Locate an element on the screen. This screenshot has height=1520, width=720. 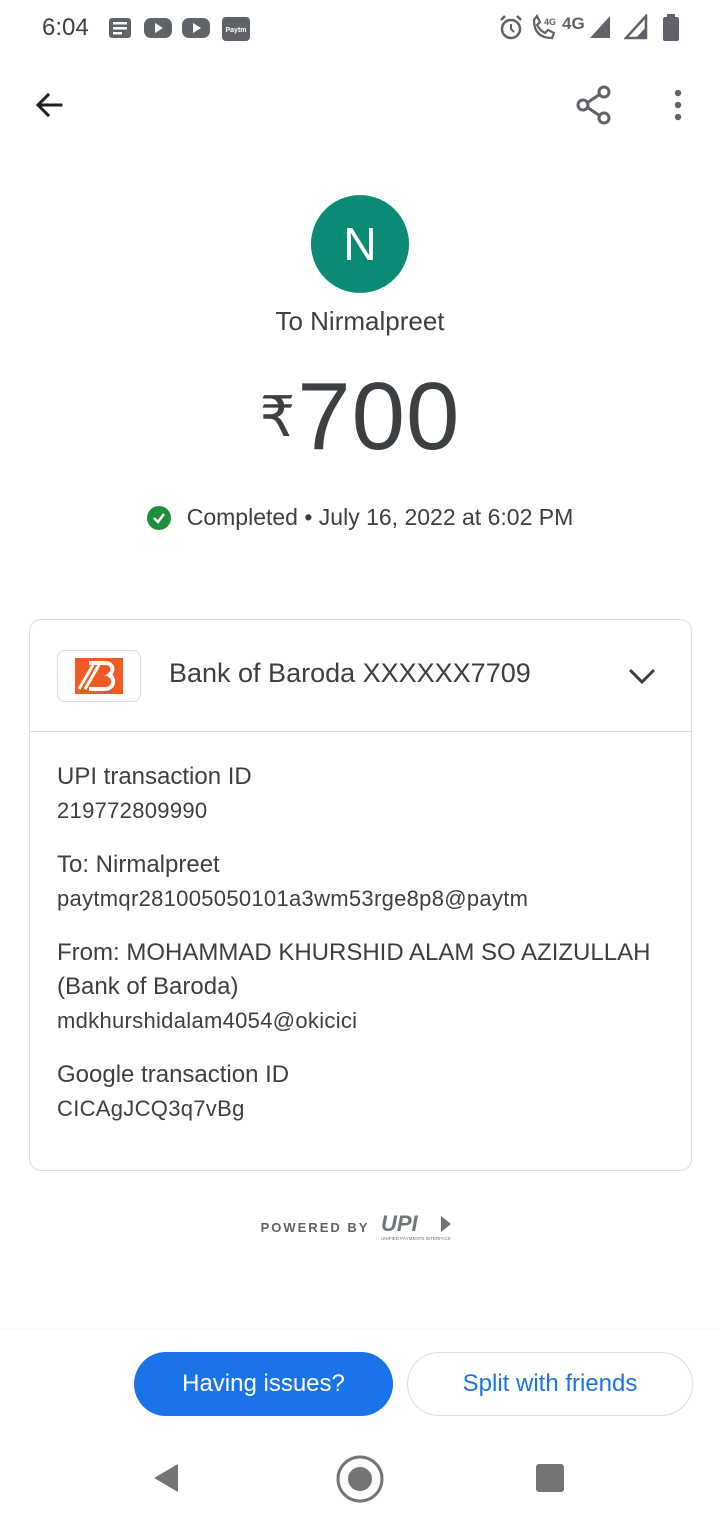
more-options-button is located at coordinates (678, 105).